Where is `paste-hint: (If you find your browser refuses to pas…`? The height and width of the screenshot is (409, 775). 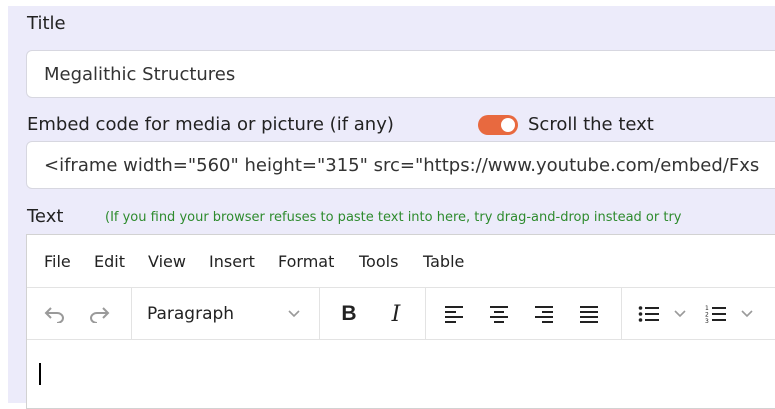
paste-hint: (If you find your browser refuses to pas… is located at coordinates (393, 217).